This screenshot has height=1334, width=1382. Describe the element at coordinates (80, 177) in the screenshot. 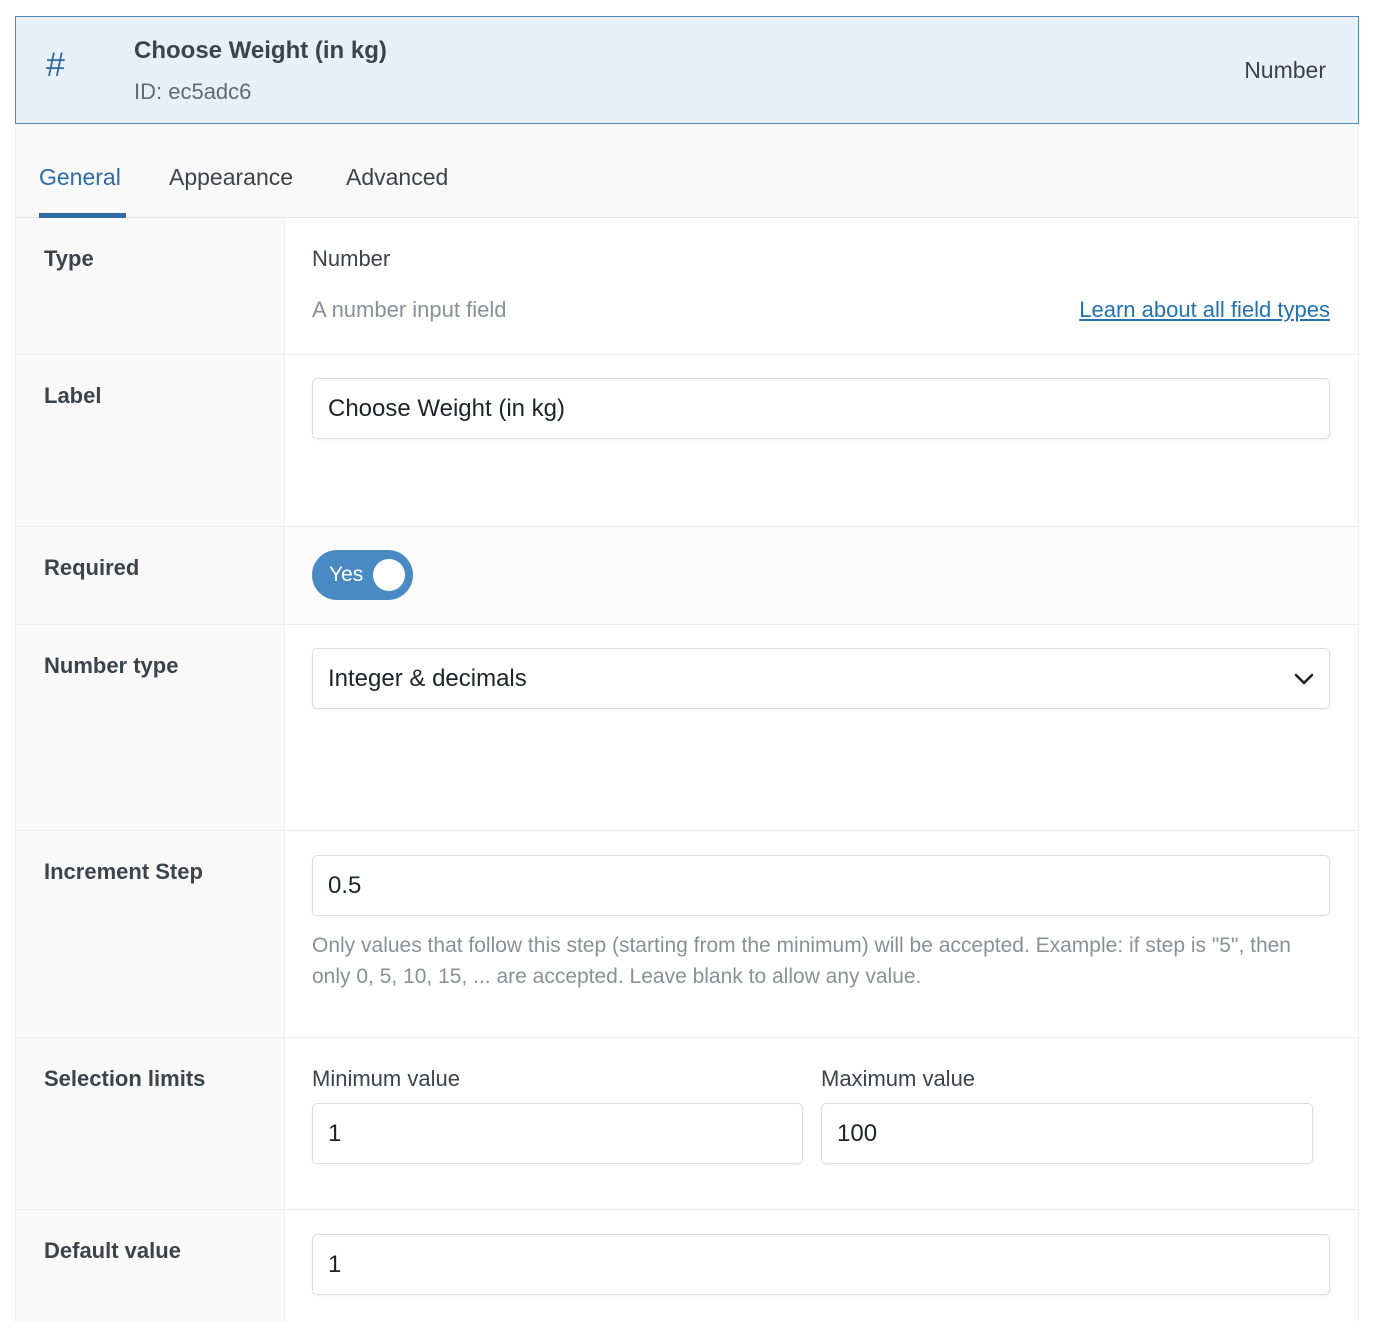

I see `tab-general: General` at that location.